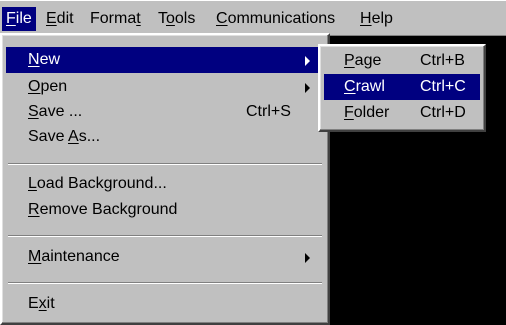  I want to click on menu-help-text-rest: elp, so click(382, 18).